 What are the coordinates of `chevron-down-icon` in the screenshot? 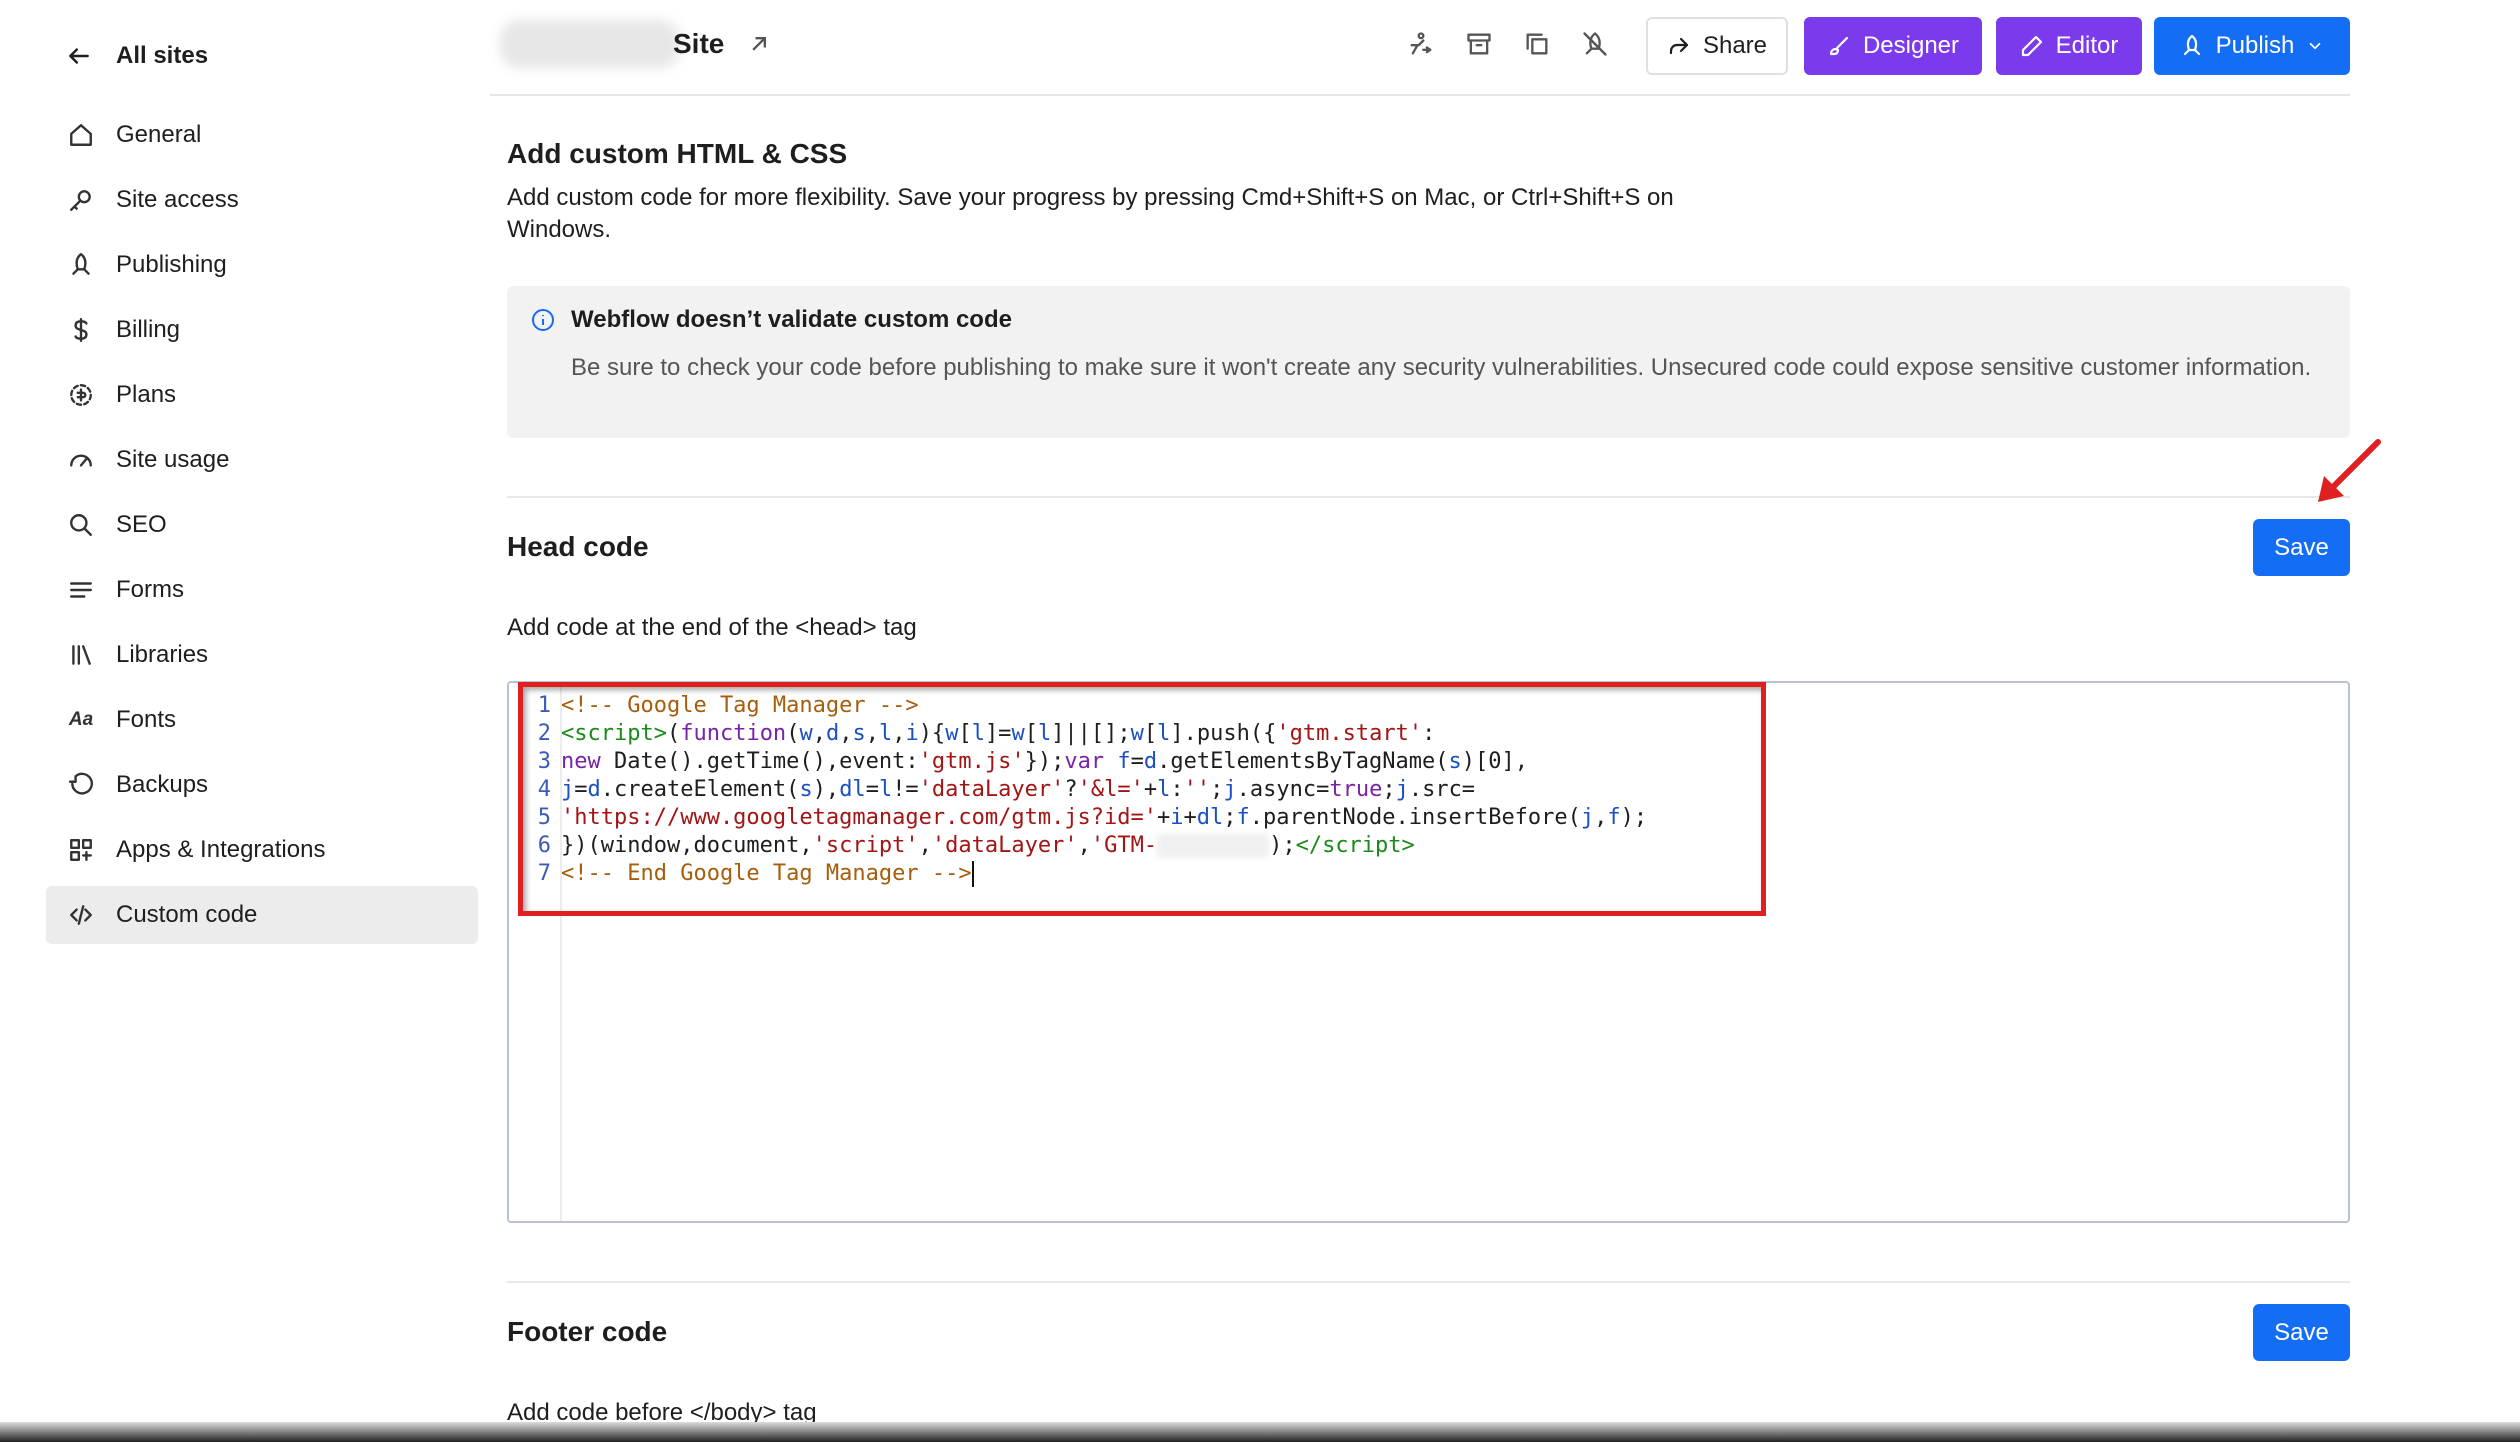 It's located at (2315, 46).